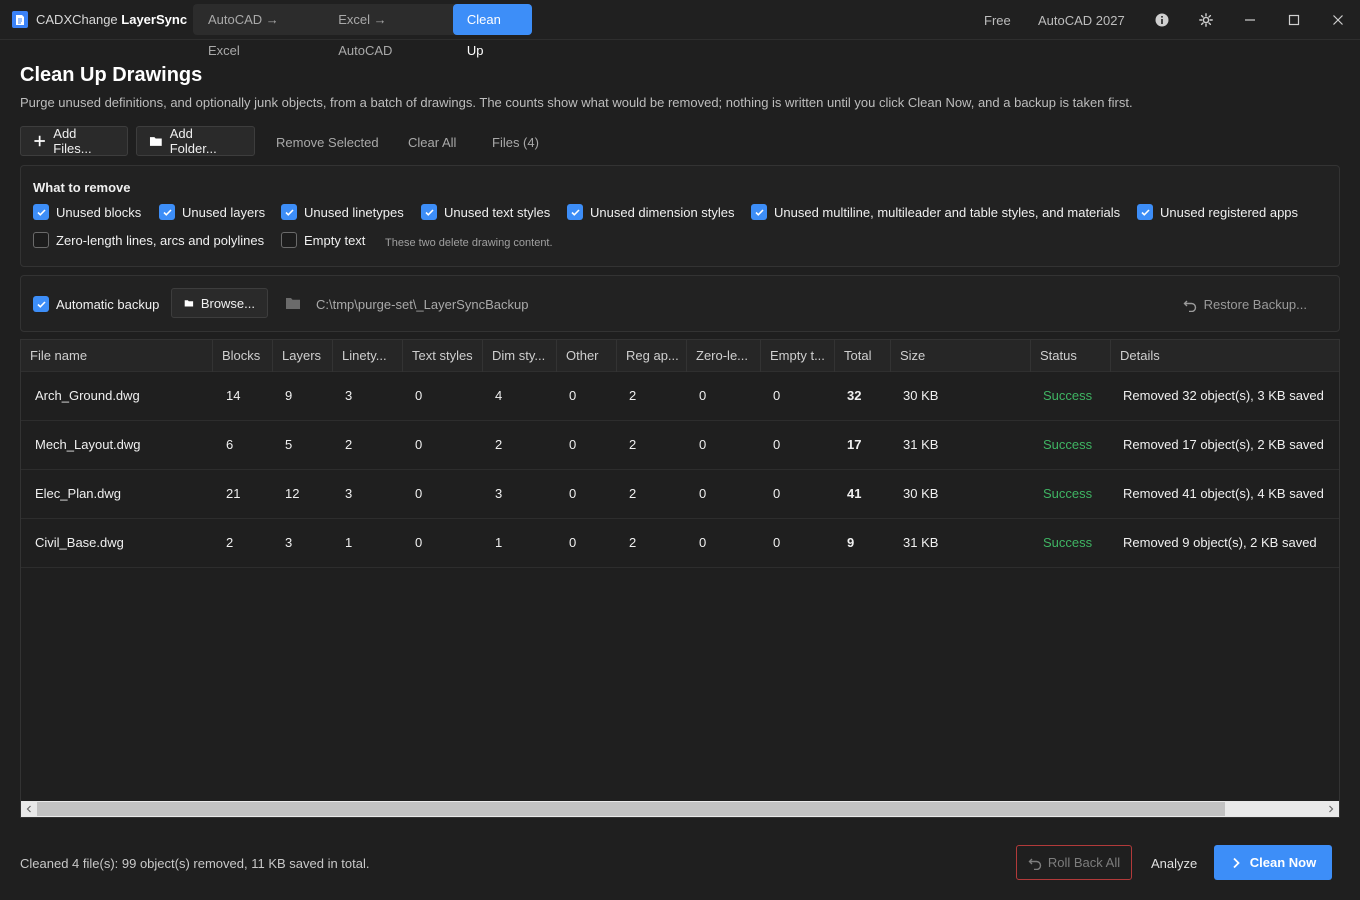 This screenshot has width=1360, height=900. Describe the element at coordinates (1229, 212) in the screenshot. I see `option-label: Unused registered apps` at that location.